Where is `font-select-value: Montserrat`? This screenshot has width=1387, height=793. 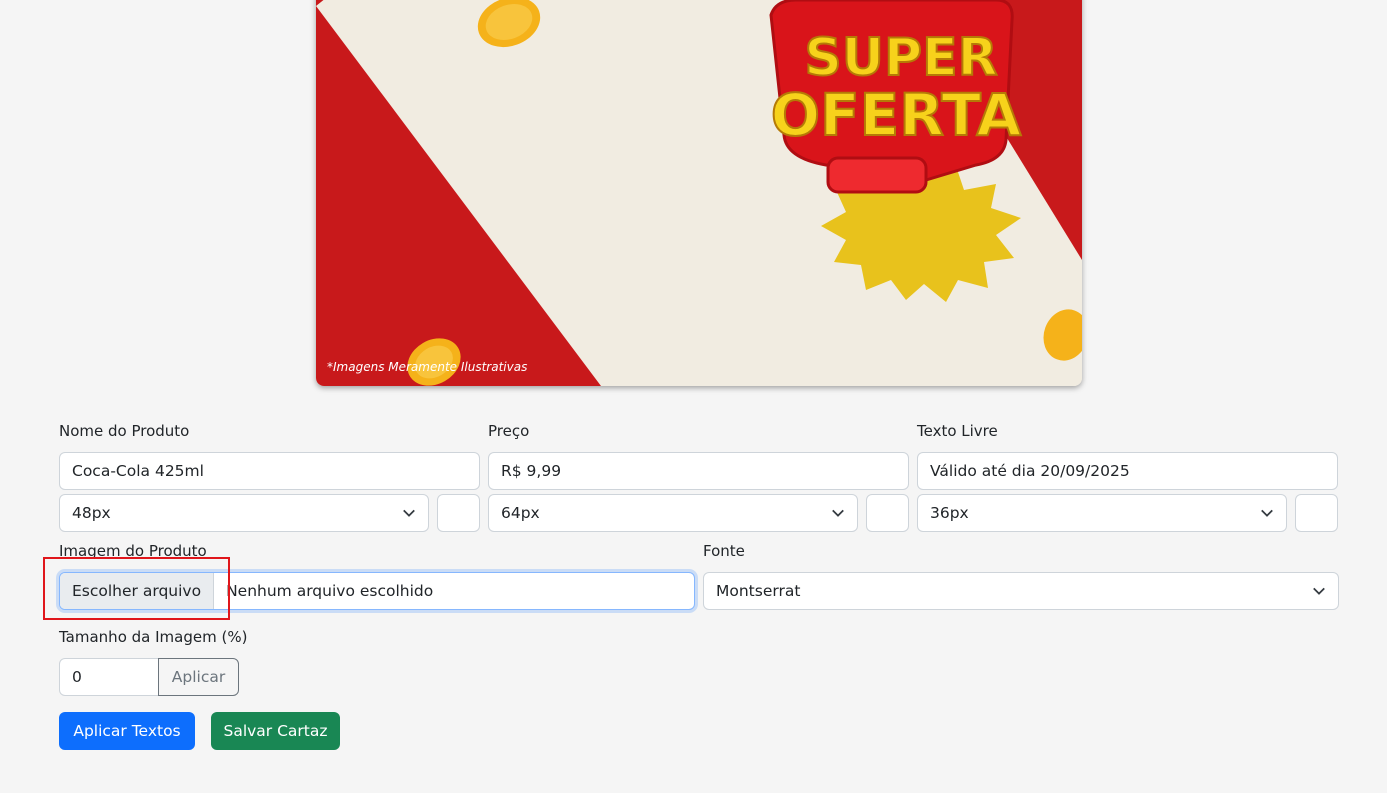 font-select-value: Montserrat is located at coordinates (758, 591).